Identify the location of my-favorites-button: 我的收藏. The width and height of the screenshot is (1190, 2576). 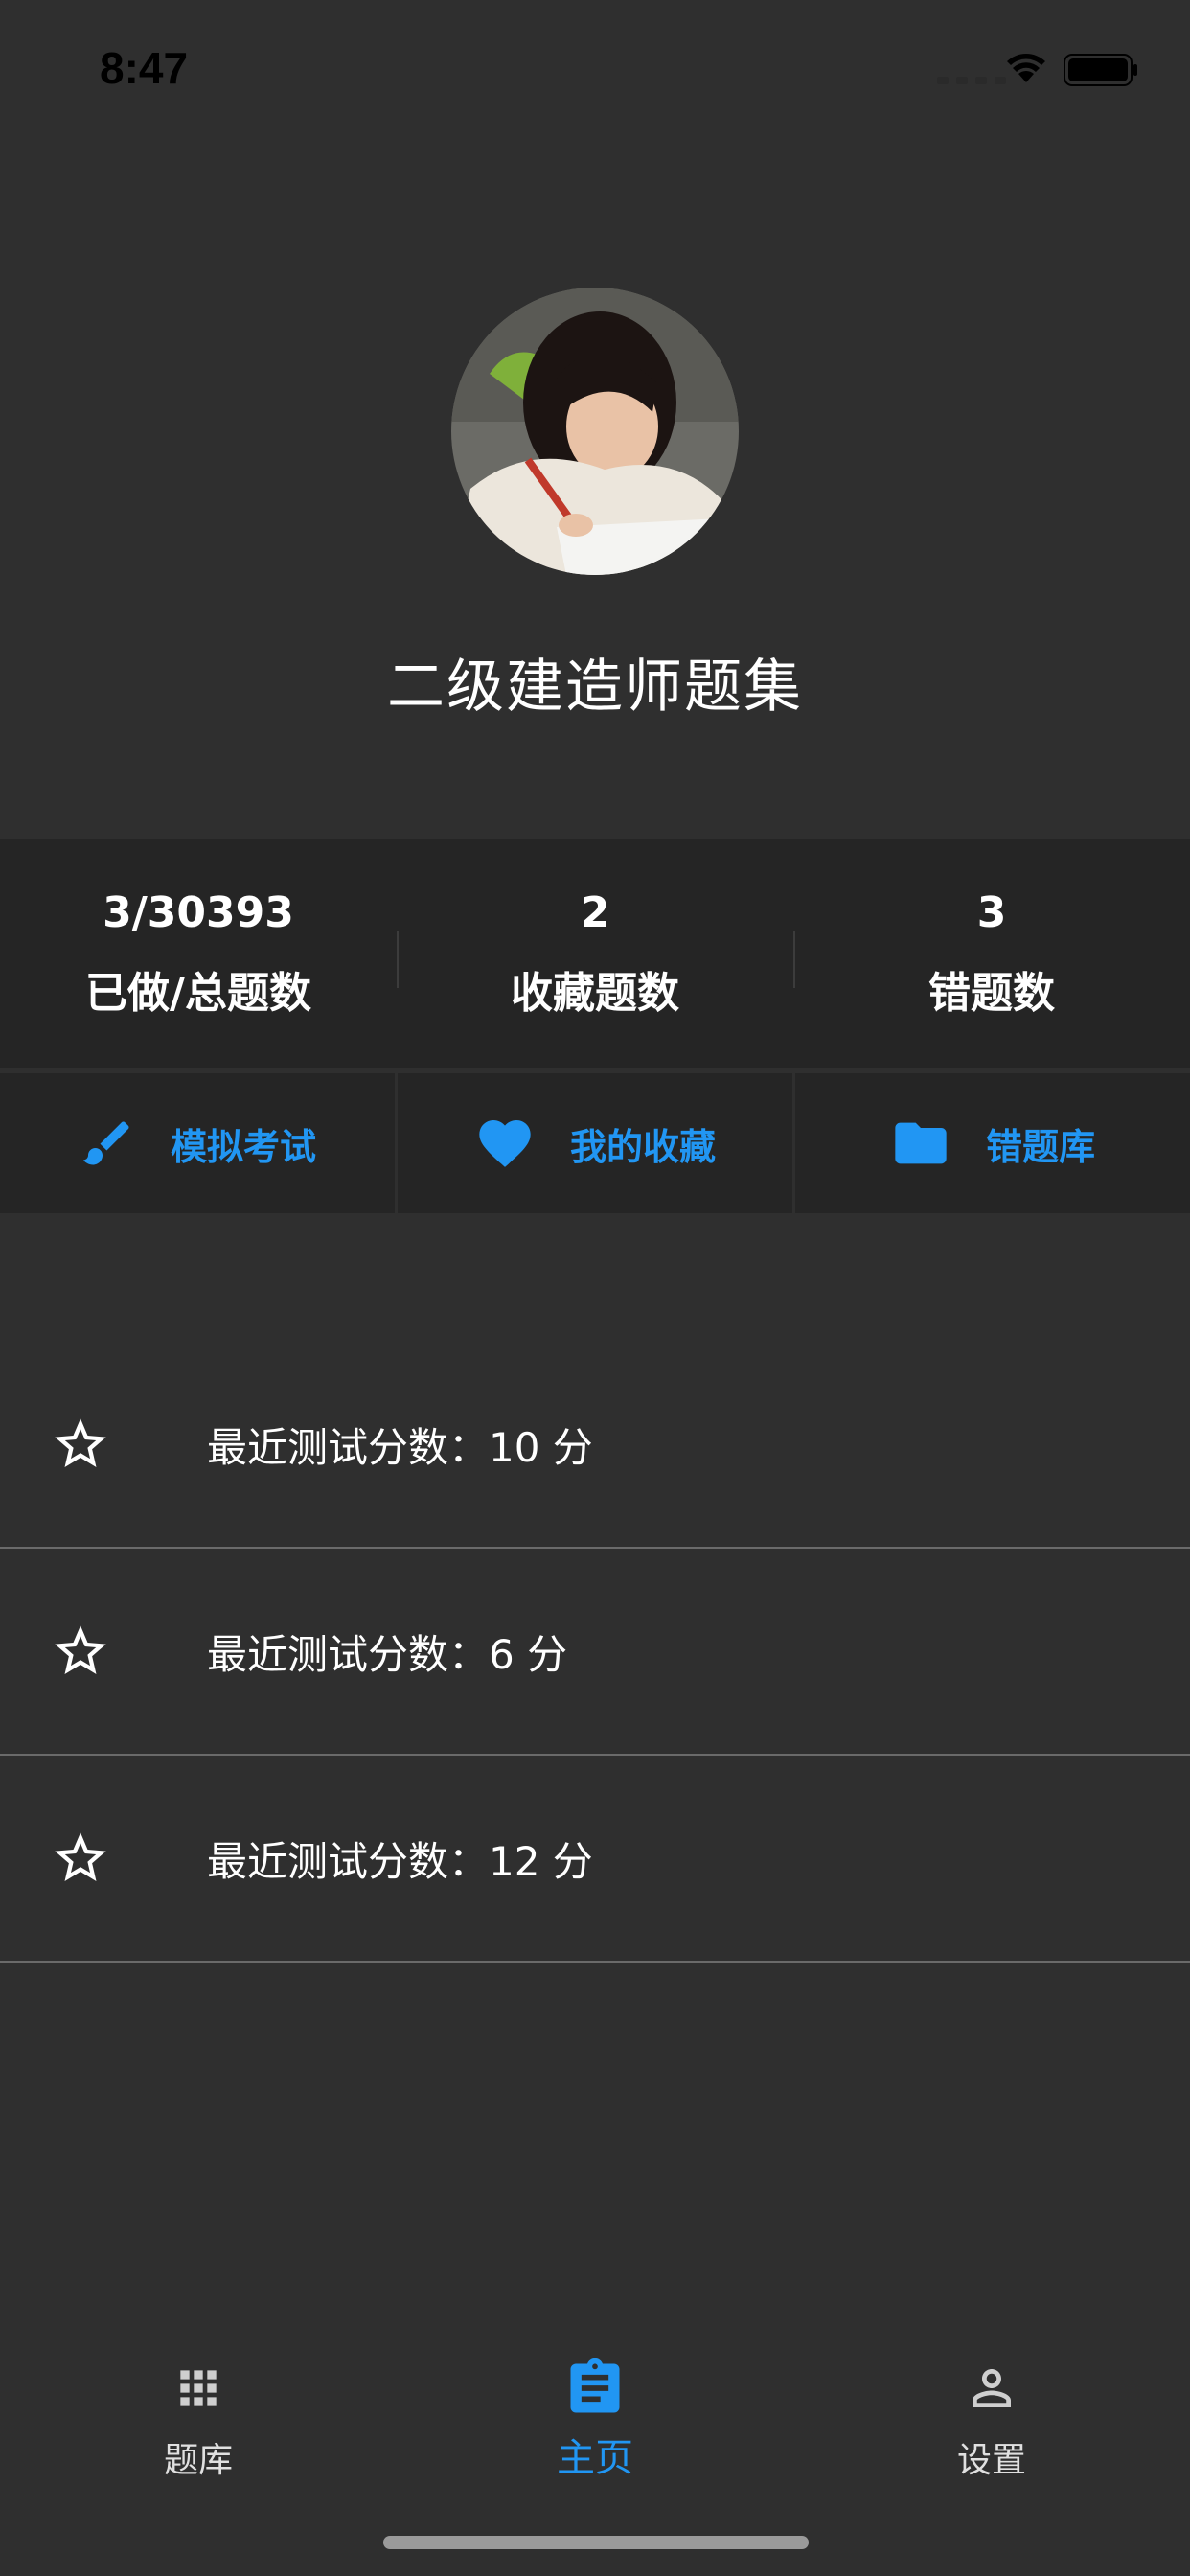
(593, 1143).